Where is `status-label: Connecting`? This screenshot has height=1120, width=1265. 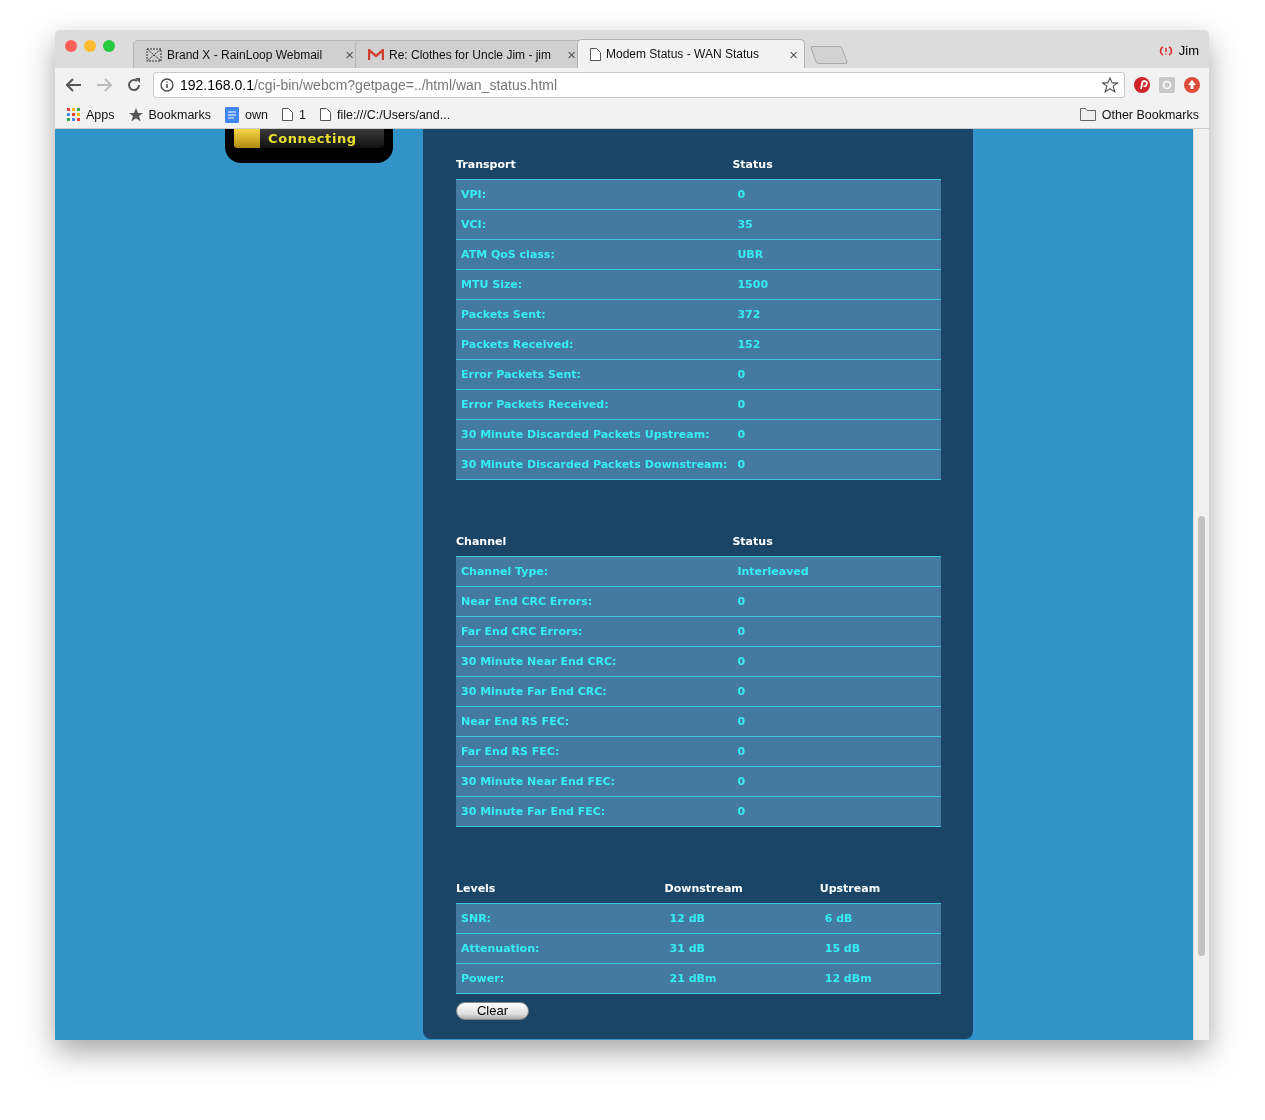 status-label: Connecting is located at coordinates (312, 138).